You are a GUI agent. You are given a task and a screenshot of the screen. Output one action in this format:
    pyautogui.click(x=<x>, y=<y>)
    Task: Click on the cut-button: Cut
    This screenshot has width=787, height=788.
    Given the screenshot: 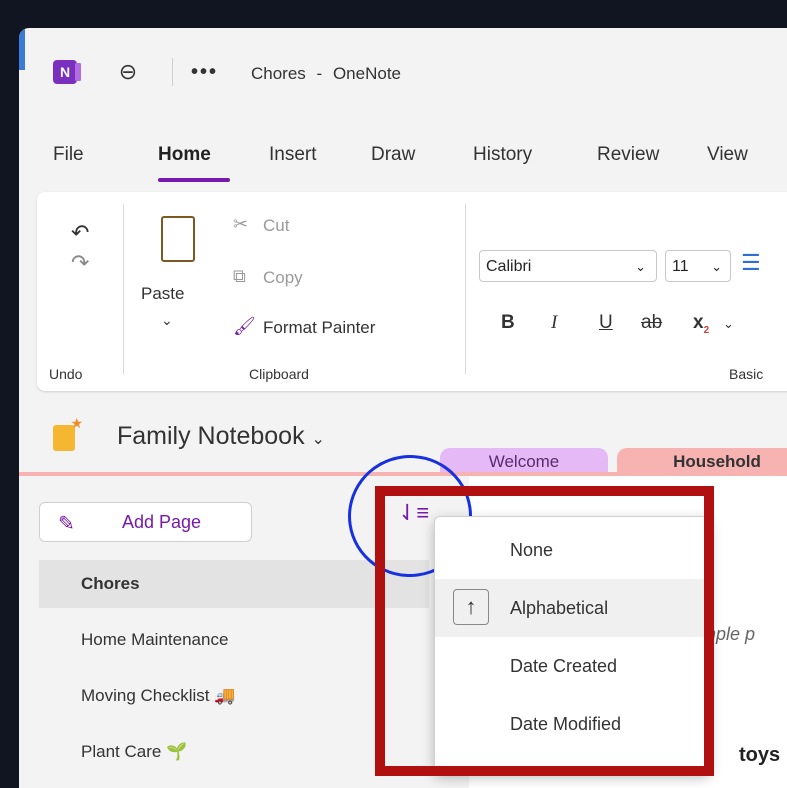 What is the action you would take?
    pyautogui.click(x=276, y=226)
    